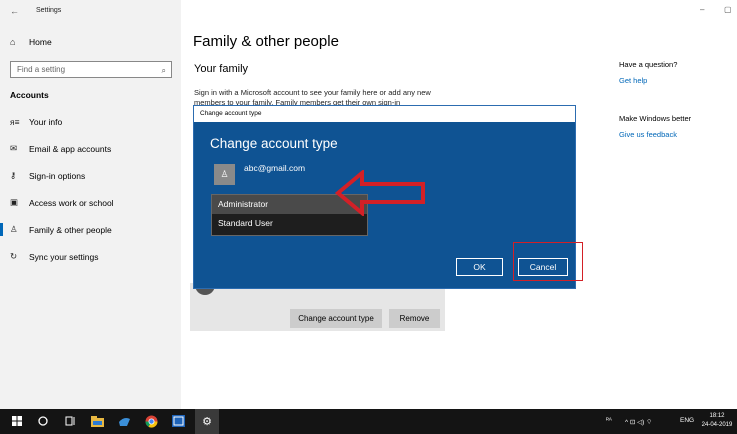 The image size is (737, 434). I want to click on ok-button: OK, so click(479, 267).